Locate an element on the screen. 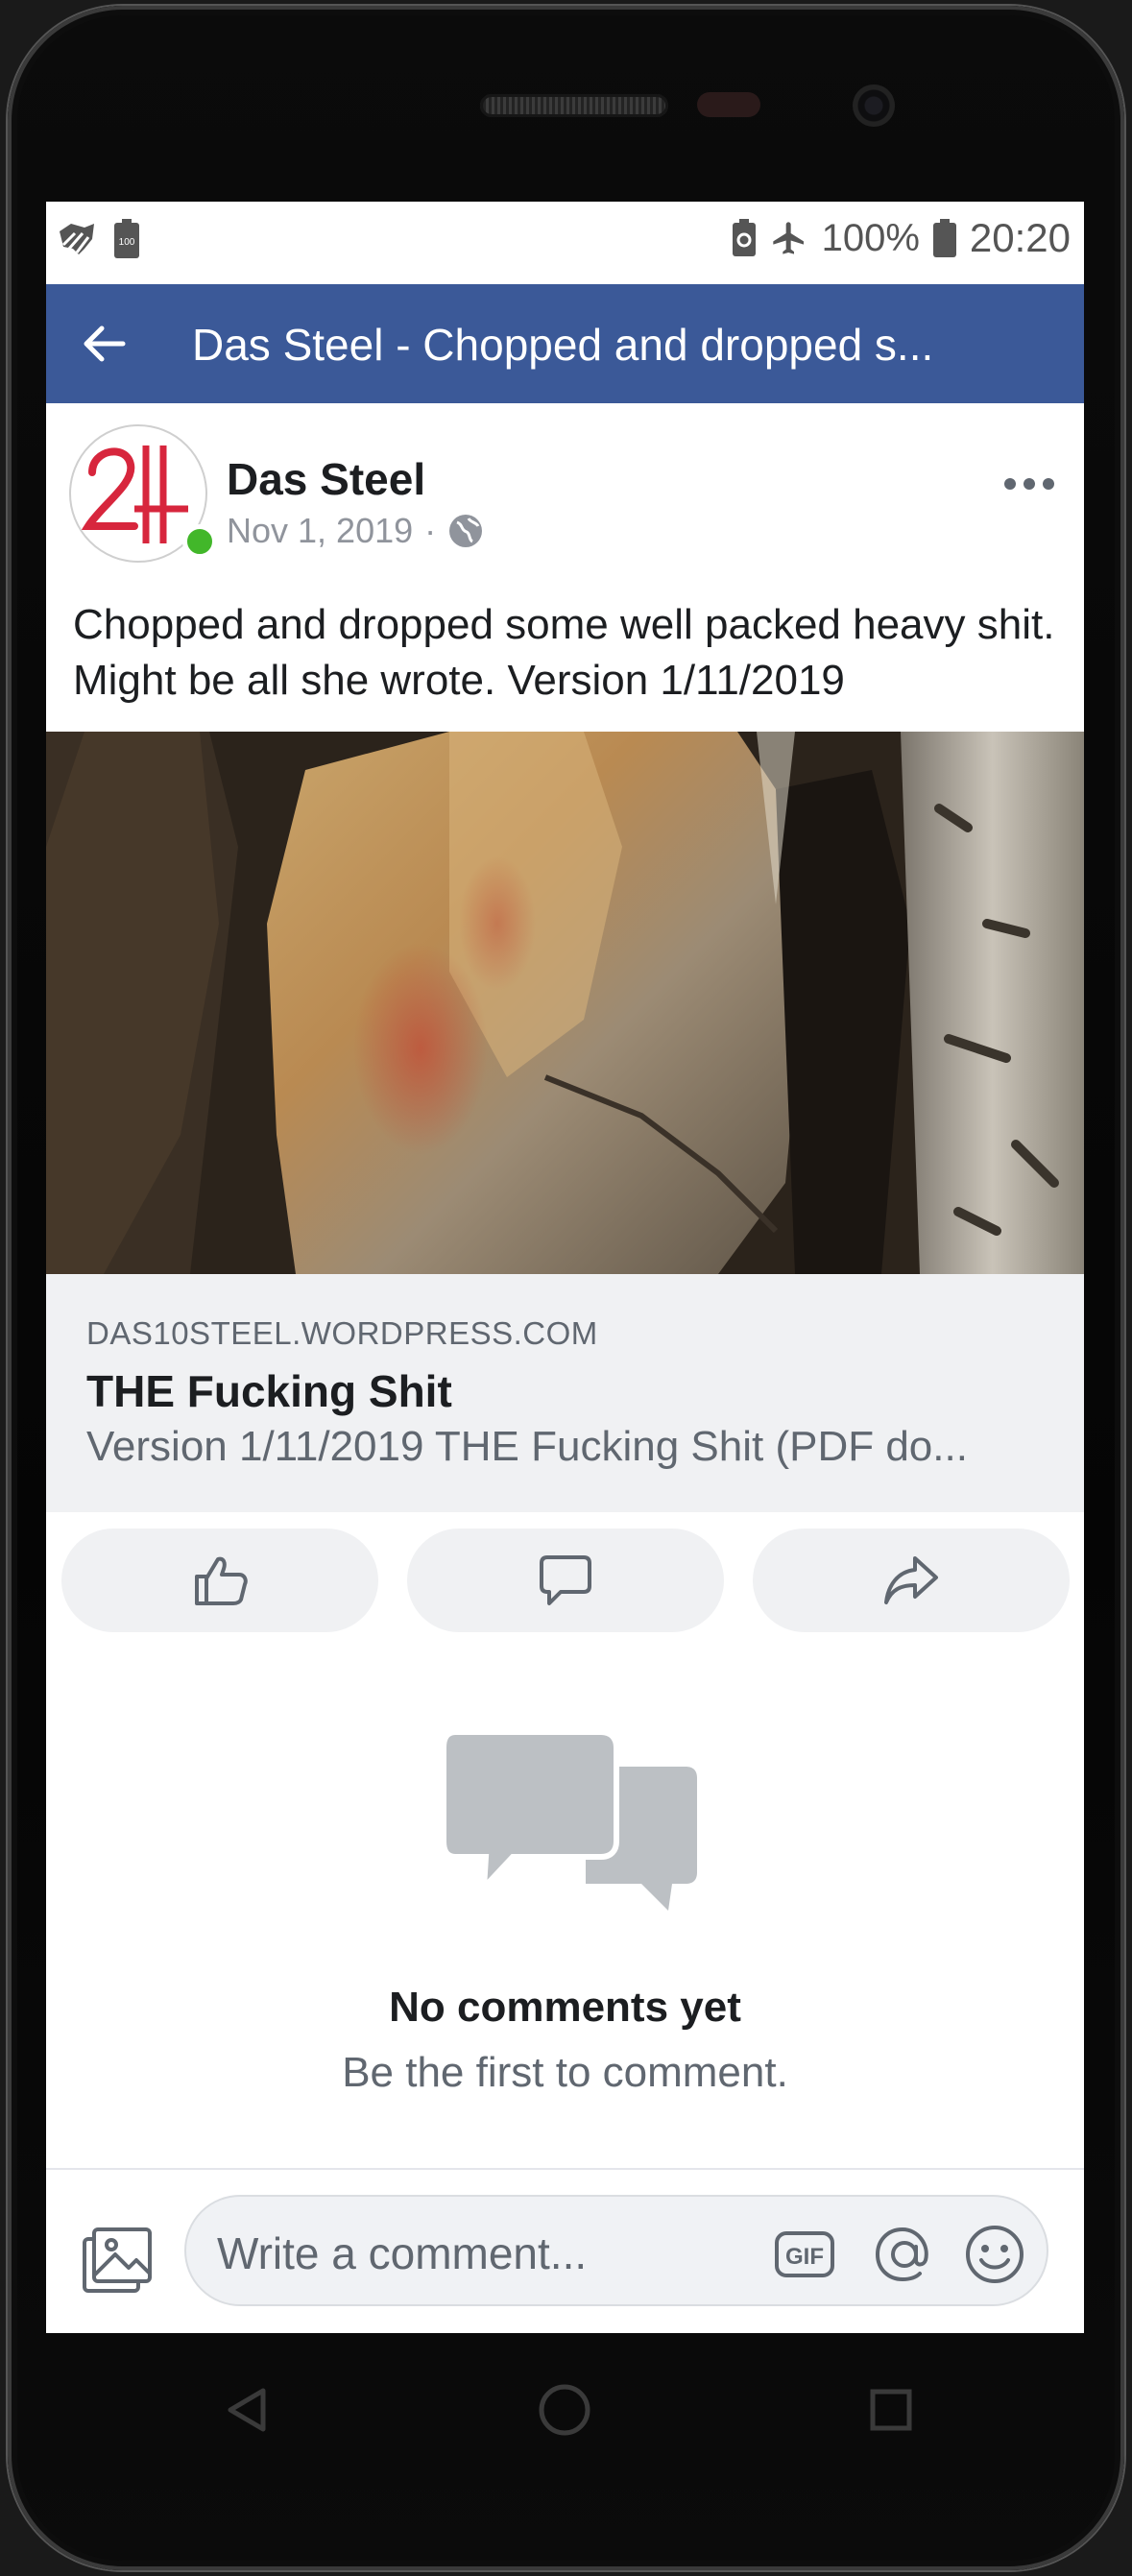 The image size is (1132, 2576). thumbs-up-icon is located at coordinates (222, 1580).